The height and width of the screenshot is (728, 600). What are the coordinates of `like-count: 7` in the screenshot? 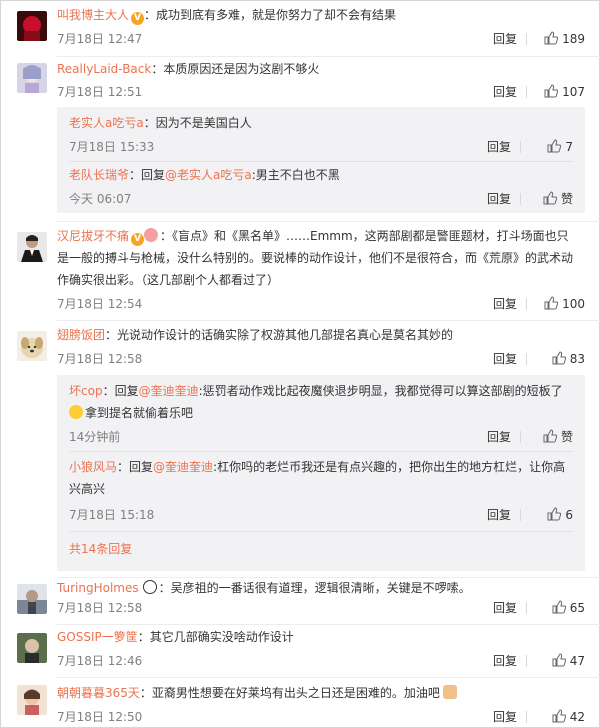 It's located at (569, 147).